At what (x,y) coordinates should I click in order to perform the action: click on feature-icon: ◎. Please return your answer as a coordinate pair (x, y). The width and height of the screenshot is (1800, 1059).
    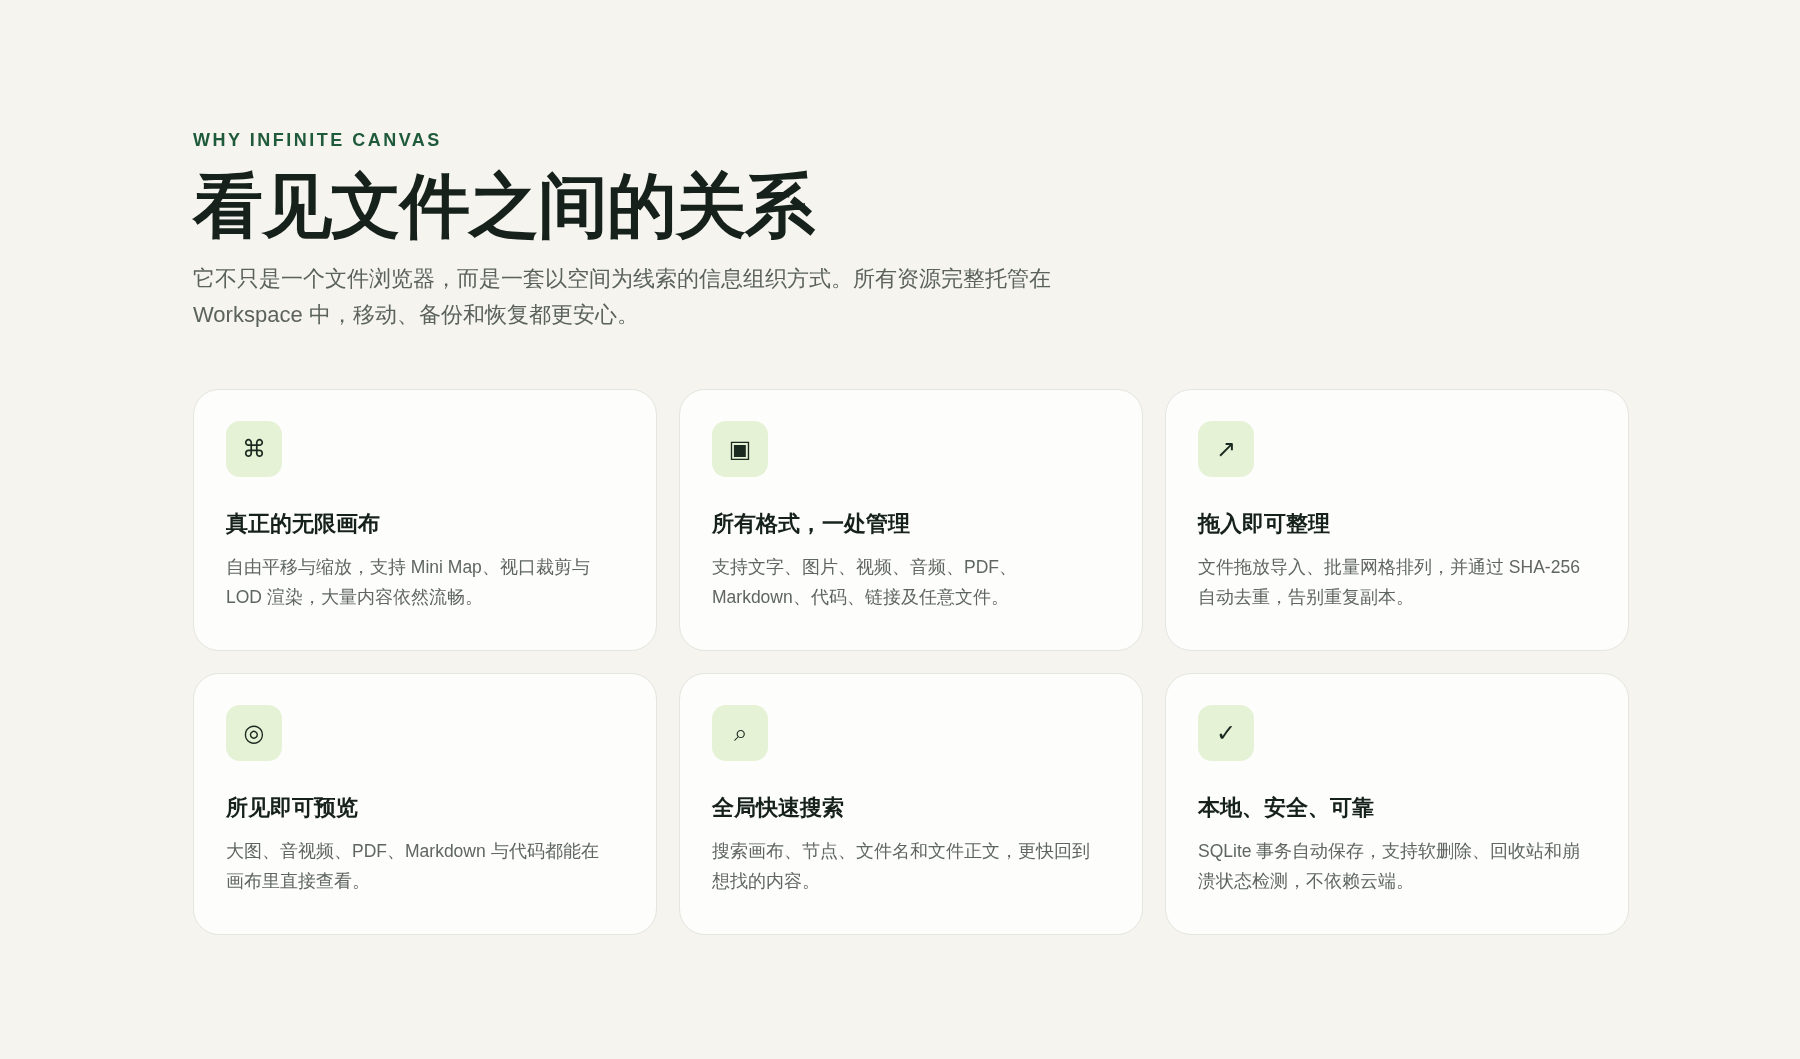
    Looking at the image, I should click on (254, 732).